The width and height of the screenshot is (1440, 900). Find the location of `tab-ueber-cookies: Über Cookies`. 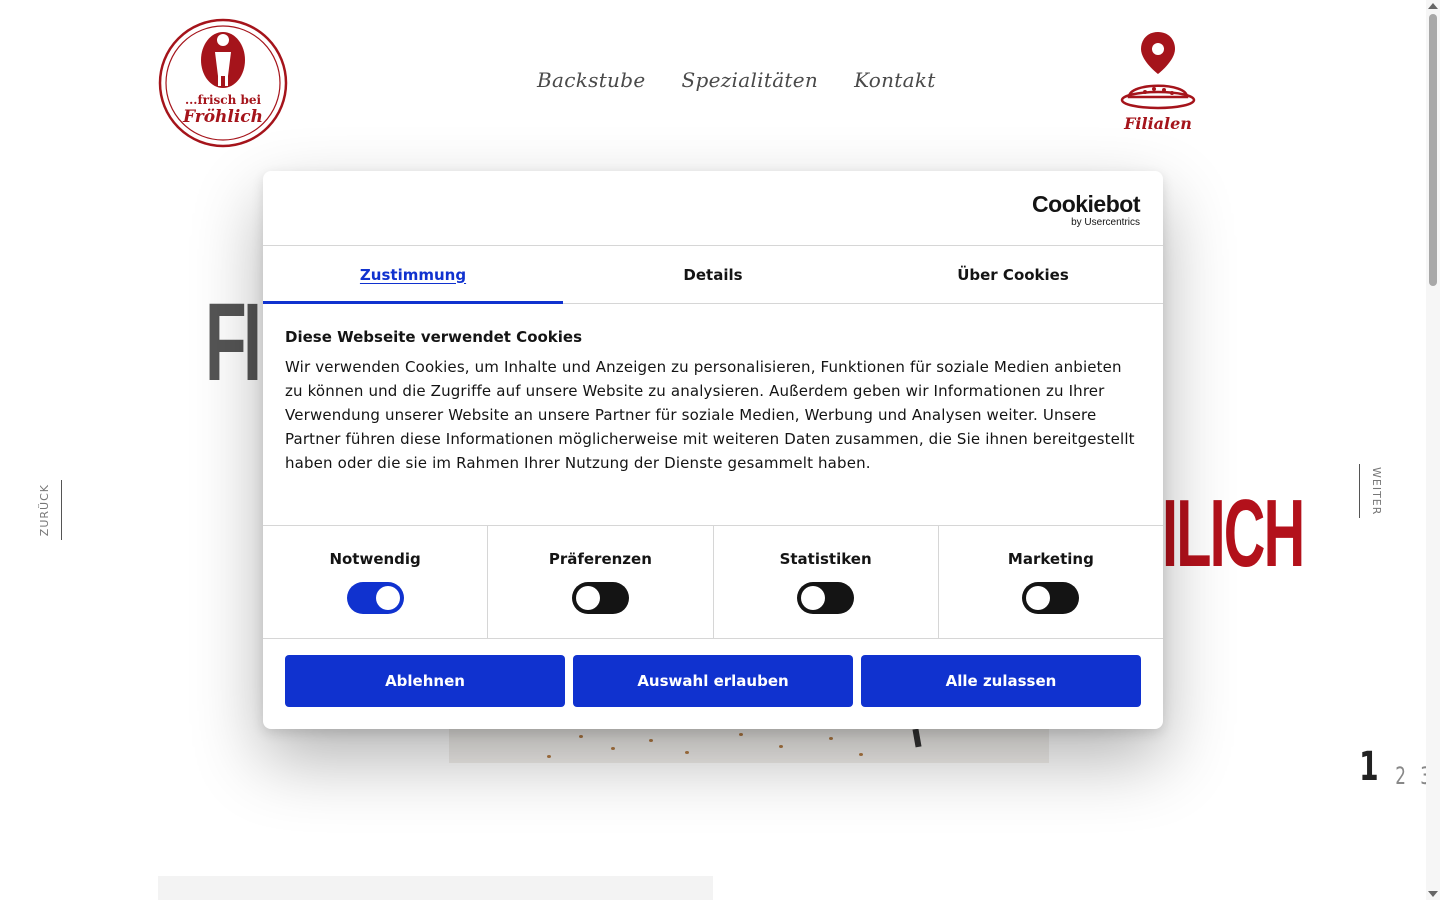

tab-ueber-cookies: Über Cookies is located at coordinates (1013, 274).